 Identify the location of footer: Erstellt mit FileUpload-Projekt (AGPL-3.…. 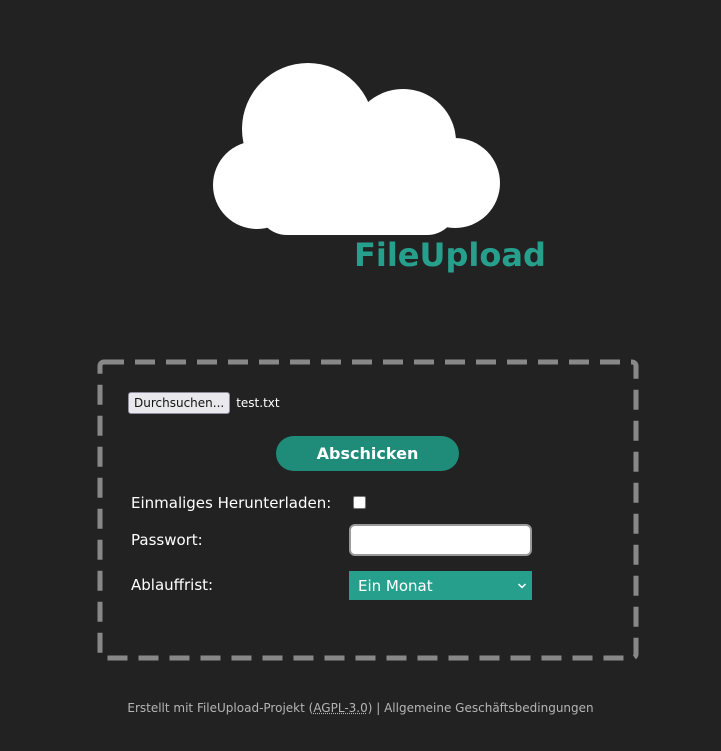
(360, 708).